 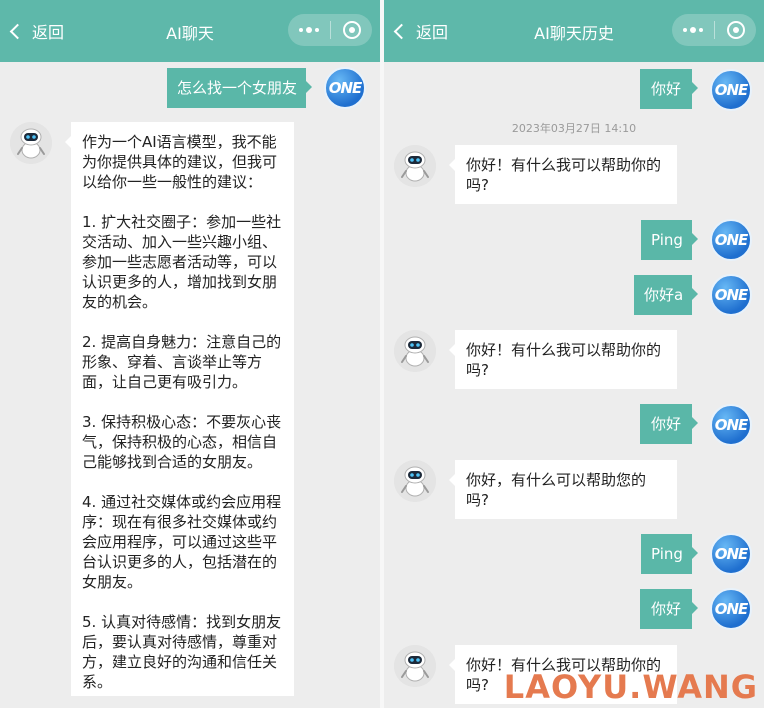 What do you see at coordinates (574, 31) in the screenshot?
I see `nav-header: 返回 AI聊天历史` at bounding box center [574, 31].